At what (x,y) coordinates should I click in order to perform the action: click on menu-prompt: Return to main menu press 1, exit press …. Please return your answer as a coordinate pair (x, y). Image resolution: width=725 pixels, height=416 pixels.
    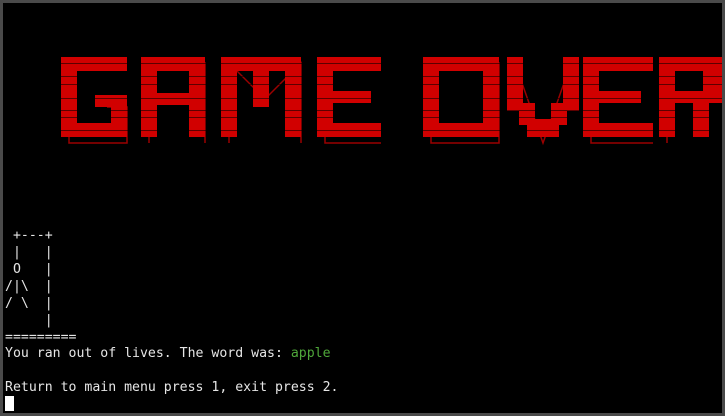
    Looking at the image, I should click on (172, 387).